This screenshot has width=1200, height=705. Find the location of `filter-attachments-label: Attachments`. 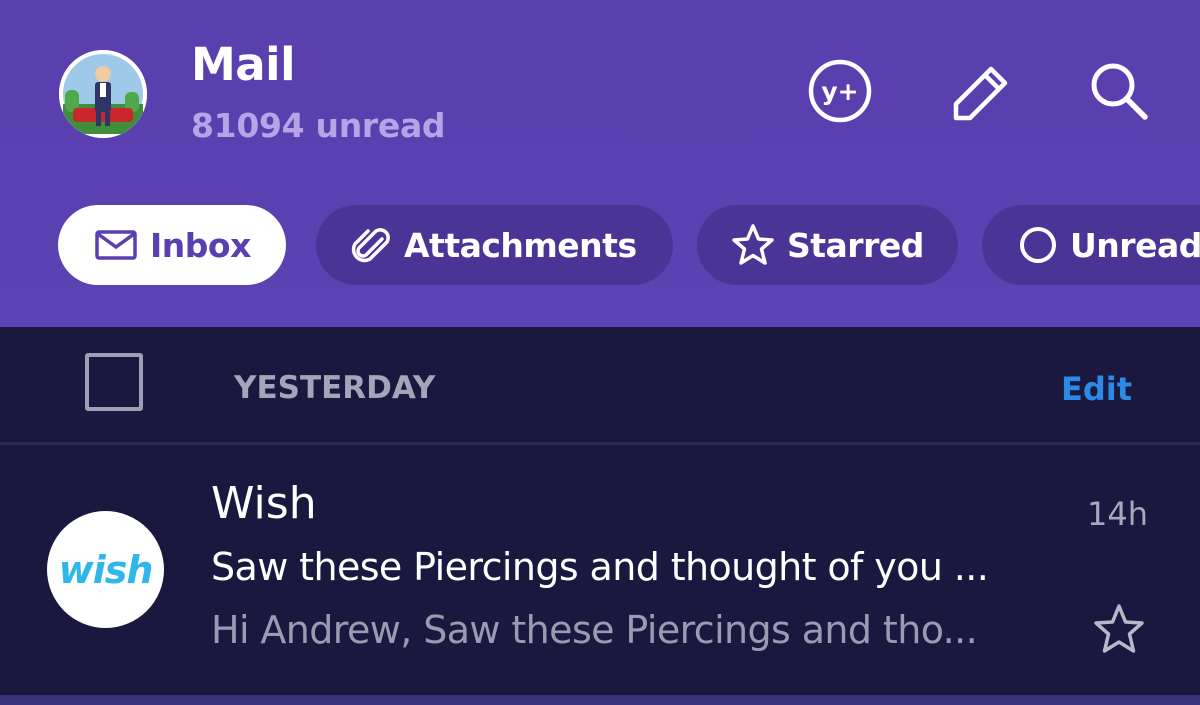

filter-attachments-label: Attachments is located at coordinates (520, 245).